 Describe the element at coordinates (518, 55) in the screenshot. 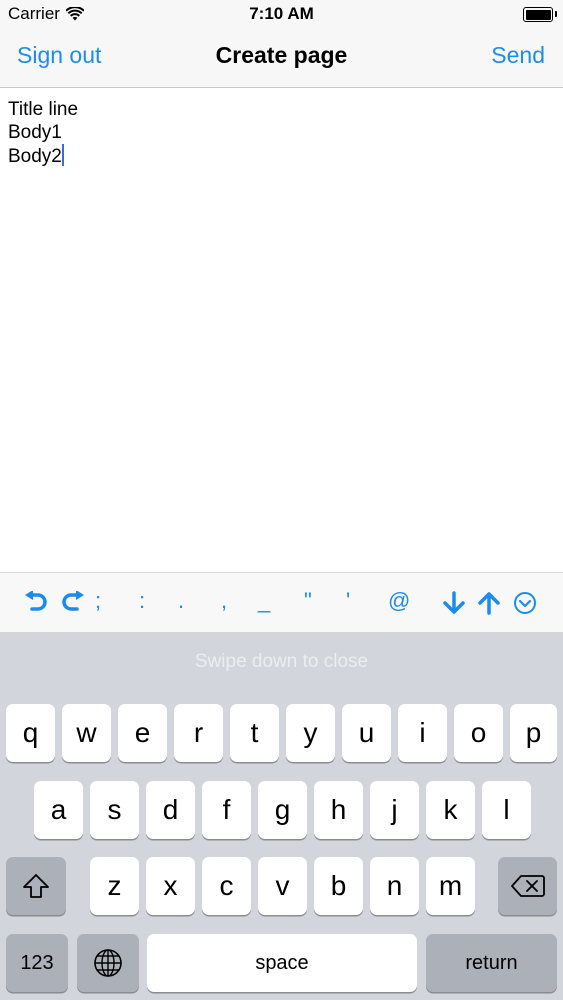

I see `send-button: Send` at that location.